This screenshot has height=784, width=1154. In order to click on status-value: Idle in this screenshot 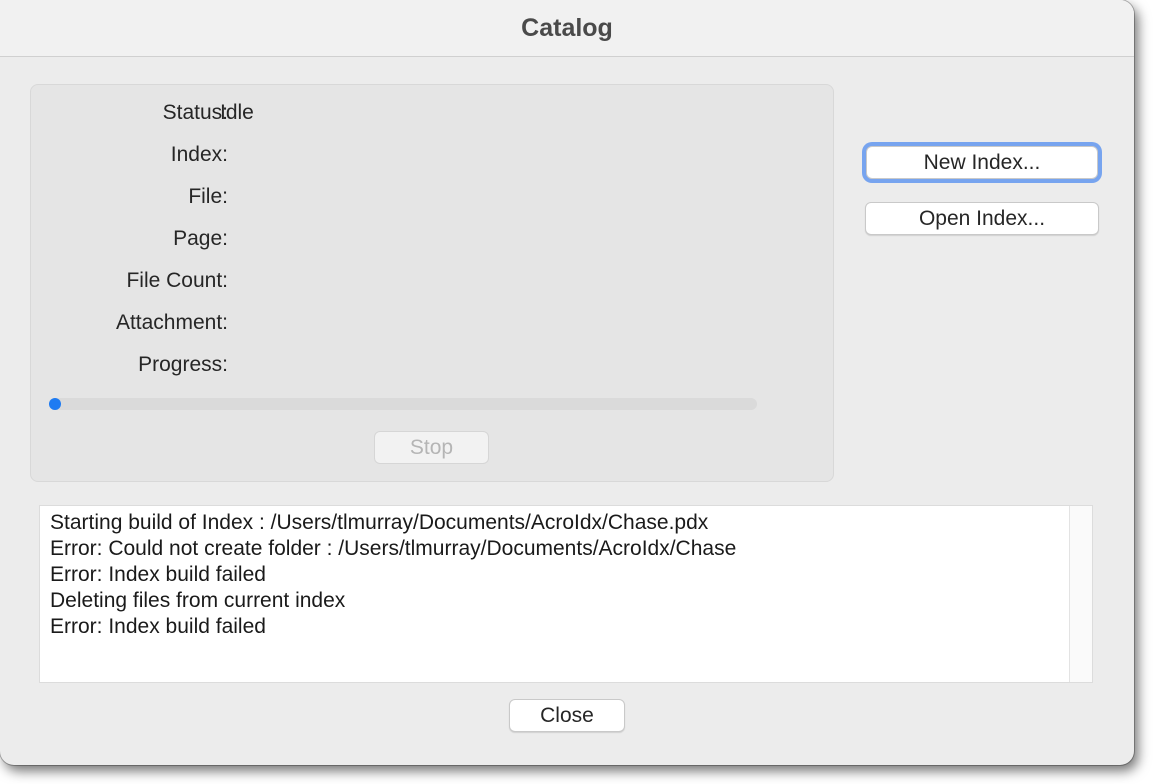, I will do `click(237, 112)`.